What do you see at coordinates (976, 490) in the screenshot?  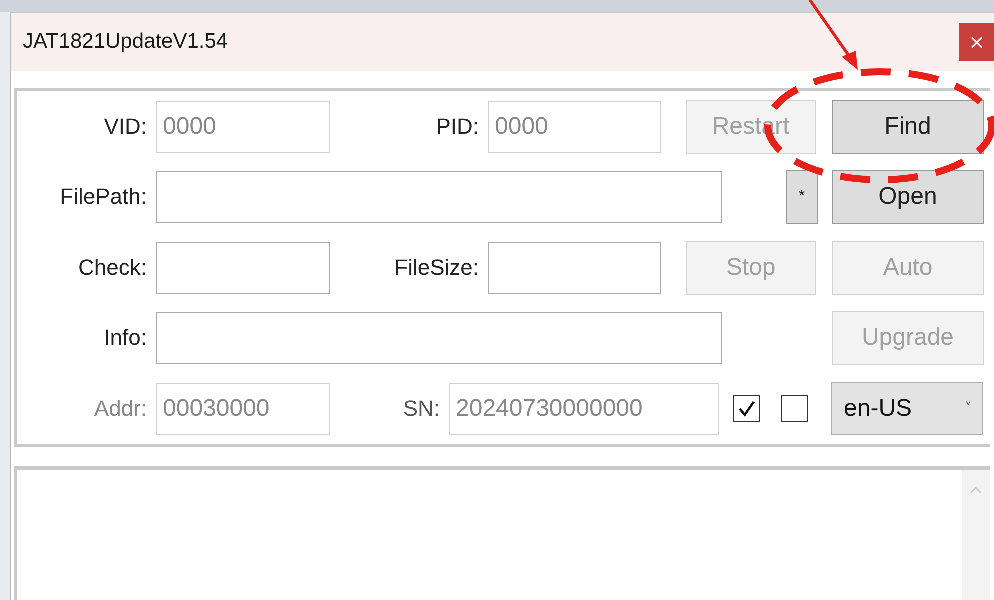 I see `scroll-up-icon` at bounding box center [976, 490].